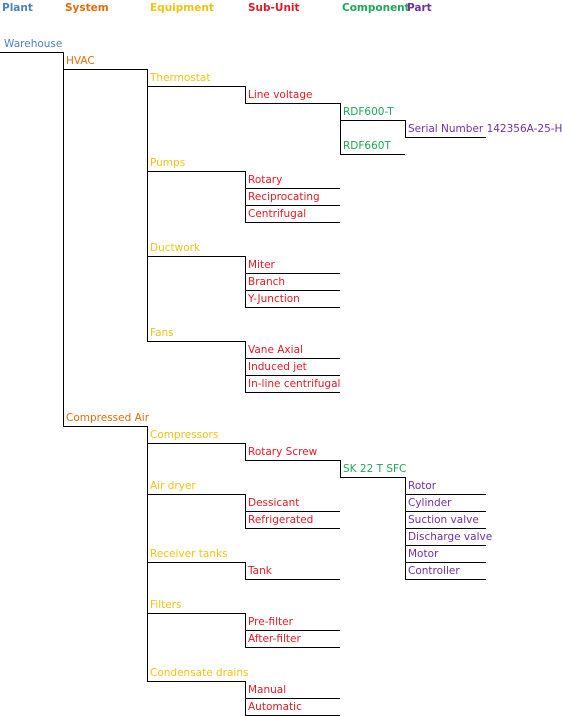 The image size is (562, 716). What do you see at coordinates (166, 605) in the screenshot?
I see `node-filters: Filters` at bounding box center [166, 605].